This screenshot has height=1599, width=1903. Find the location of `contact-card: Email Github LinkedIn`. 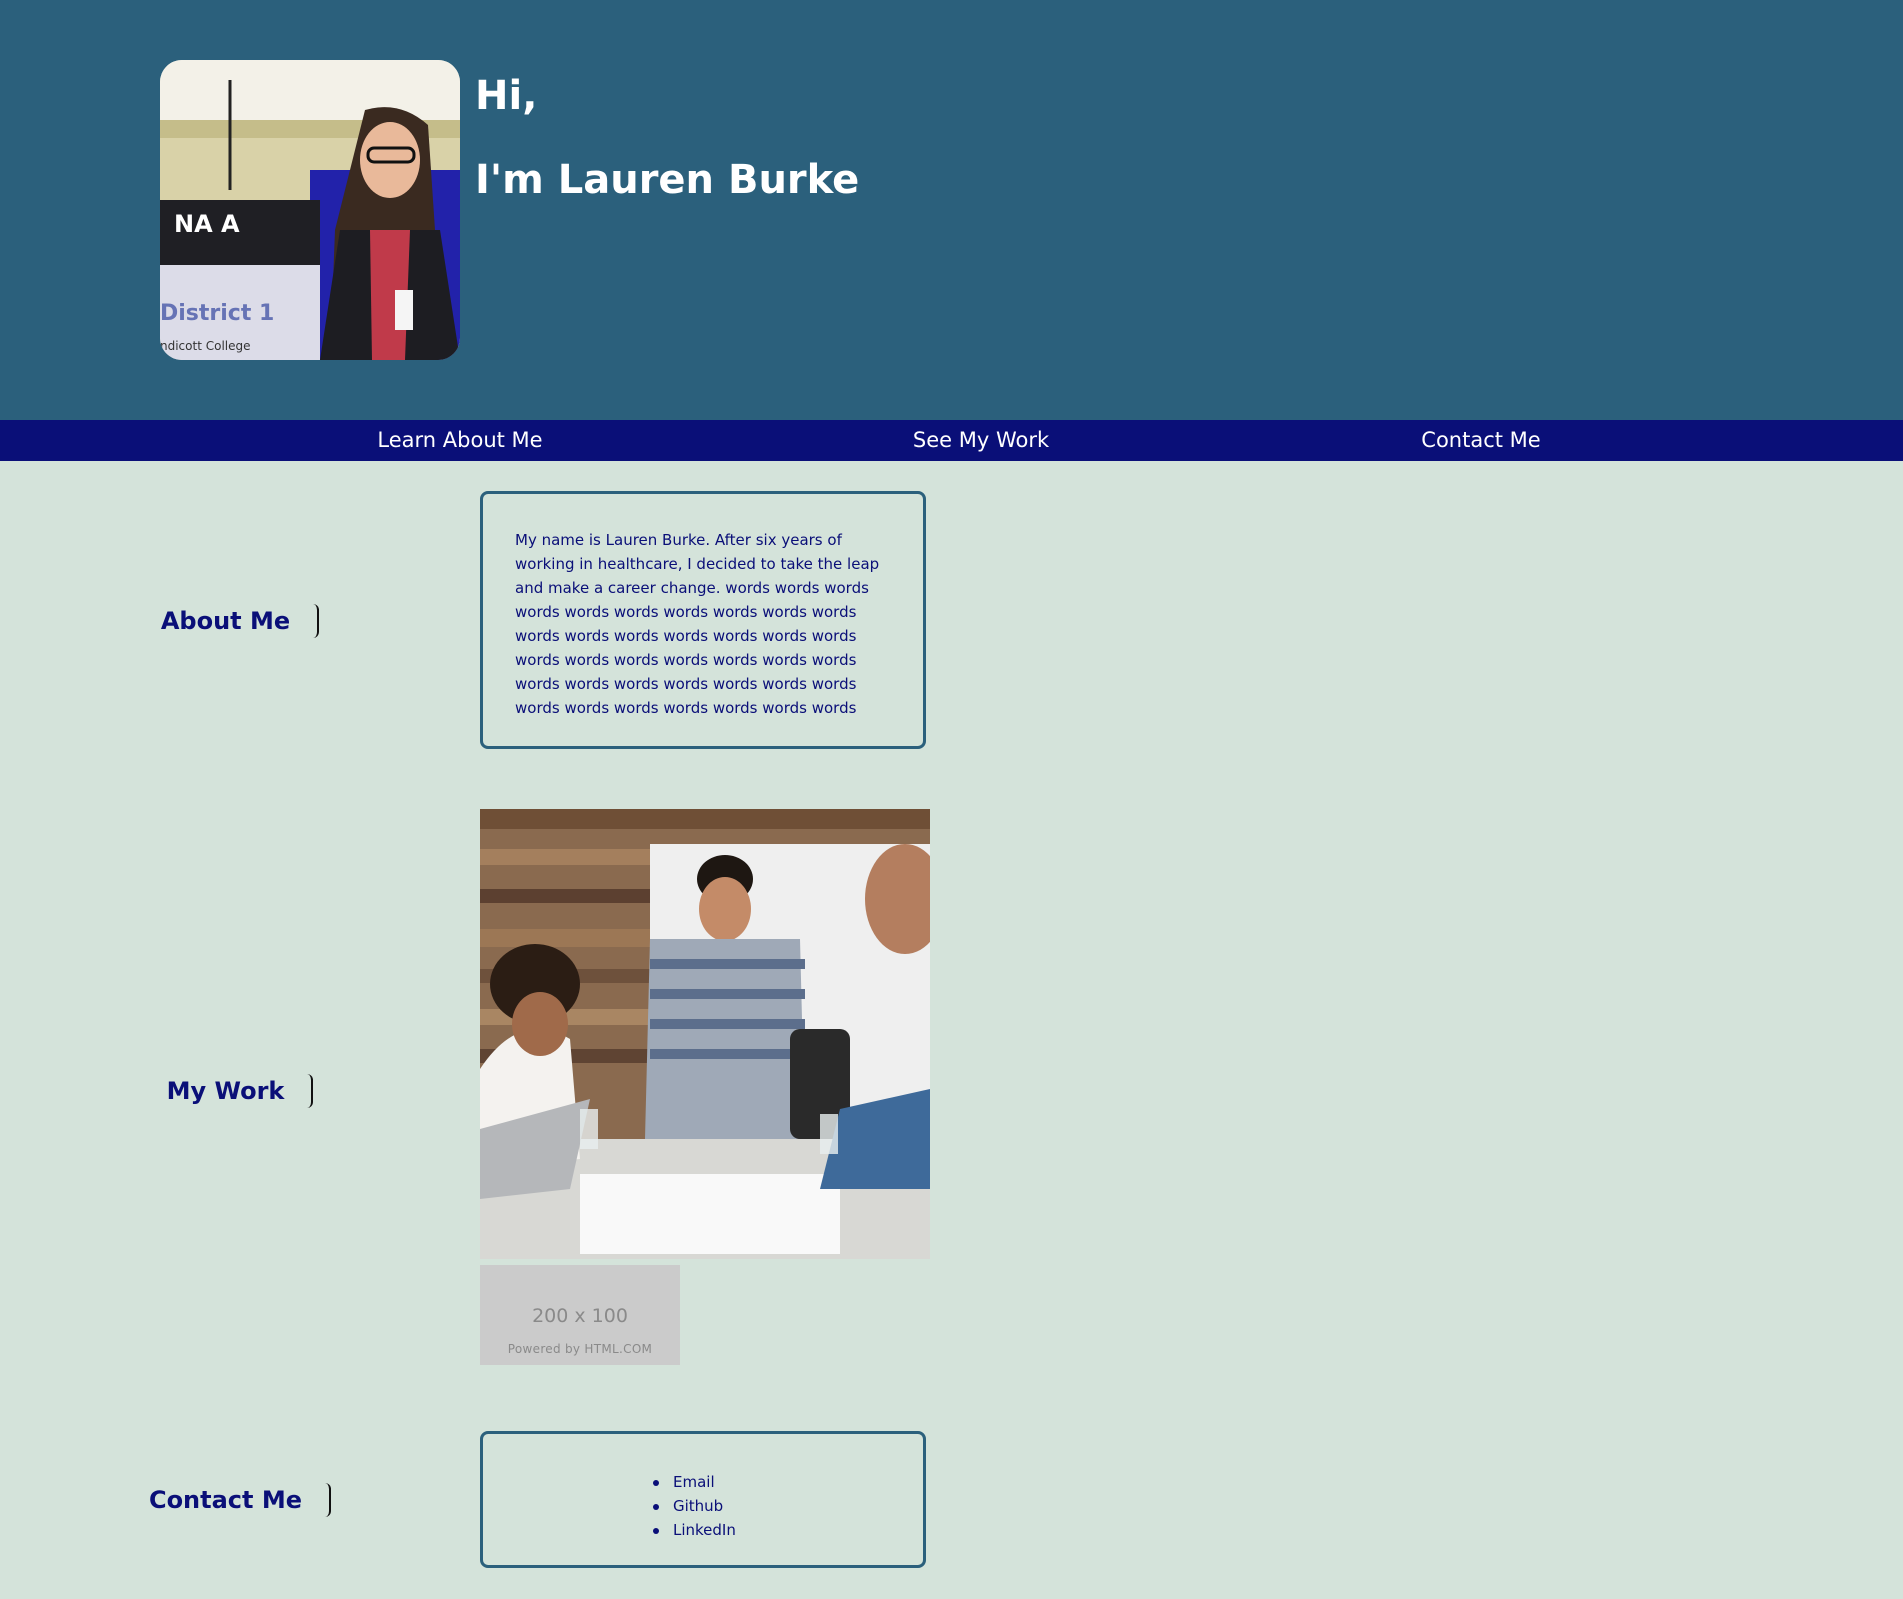

contact-card: Email Github LinkedIn is located at coordinates (703, 1499).